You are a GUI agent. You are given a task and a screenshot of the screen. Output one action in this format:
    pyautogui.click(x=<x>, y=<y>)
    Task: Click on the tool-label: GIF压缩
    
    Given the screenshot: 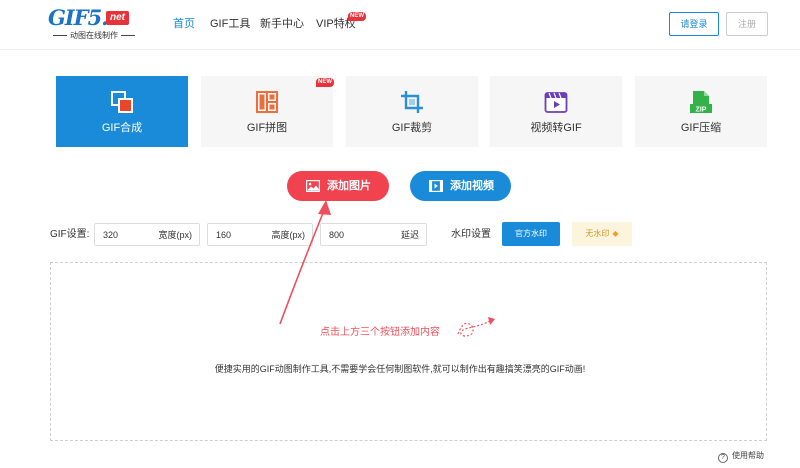 What is the action you would take?
    pyautogui.click(x=701, y=128)
    